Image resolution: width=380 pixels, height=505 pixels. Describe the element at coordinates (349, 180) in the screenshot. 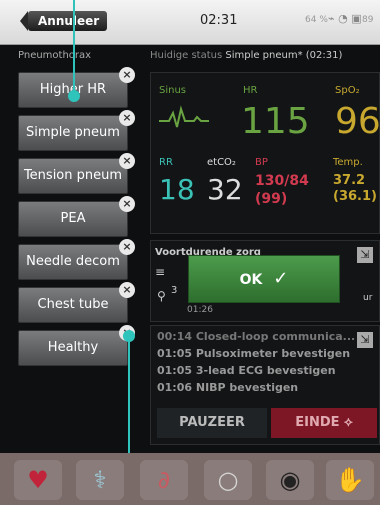

I see `temp-value: 37.2` at that location.